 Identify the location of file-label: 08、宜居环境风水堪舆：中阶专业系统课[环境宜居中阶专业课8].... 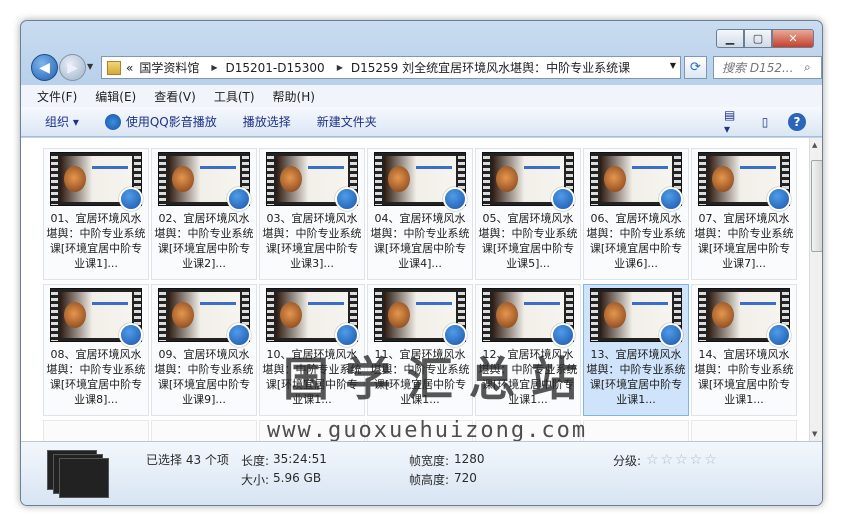
(96, 377).